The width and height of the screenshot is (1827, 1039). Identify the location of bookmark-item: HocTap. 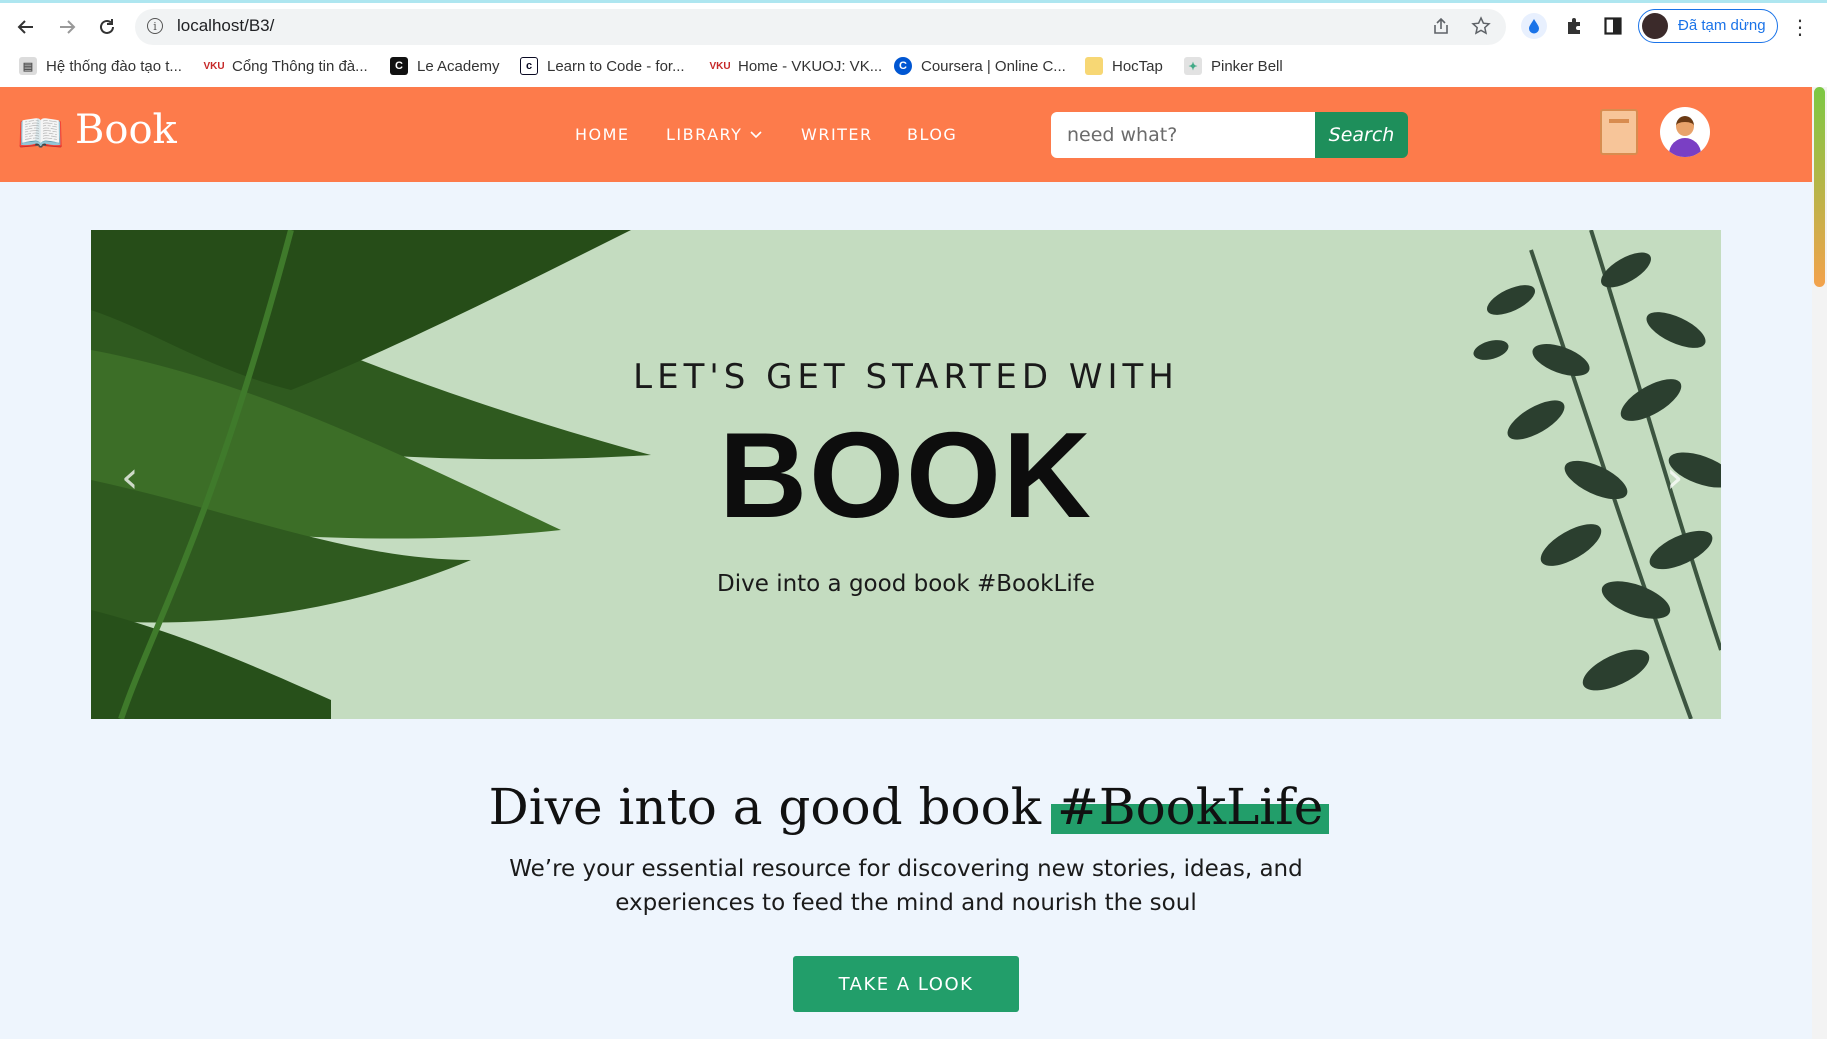
(1124, 66).